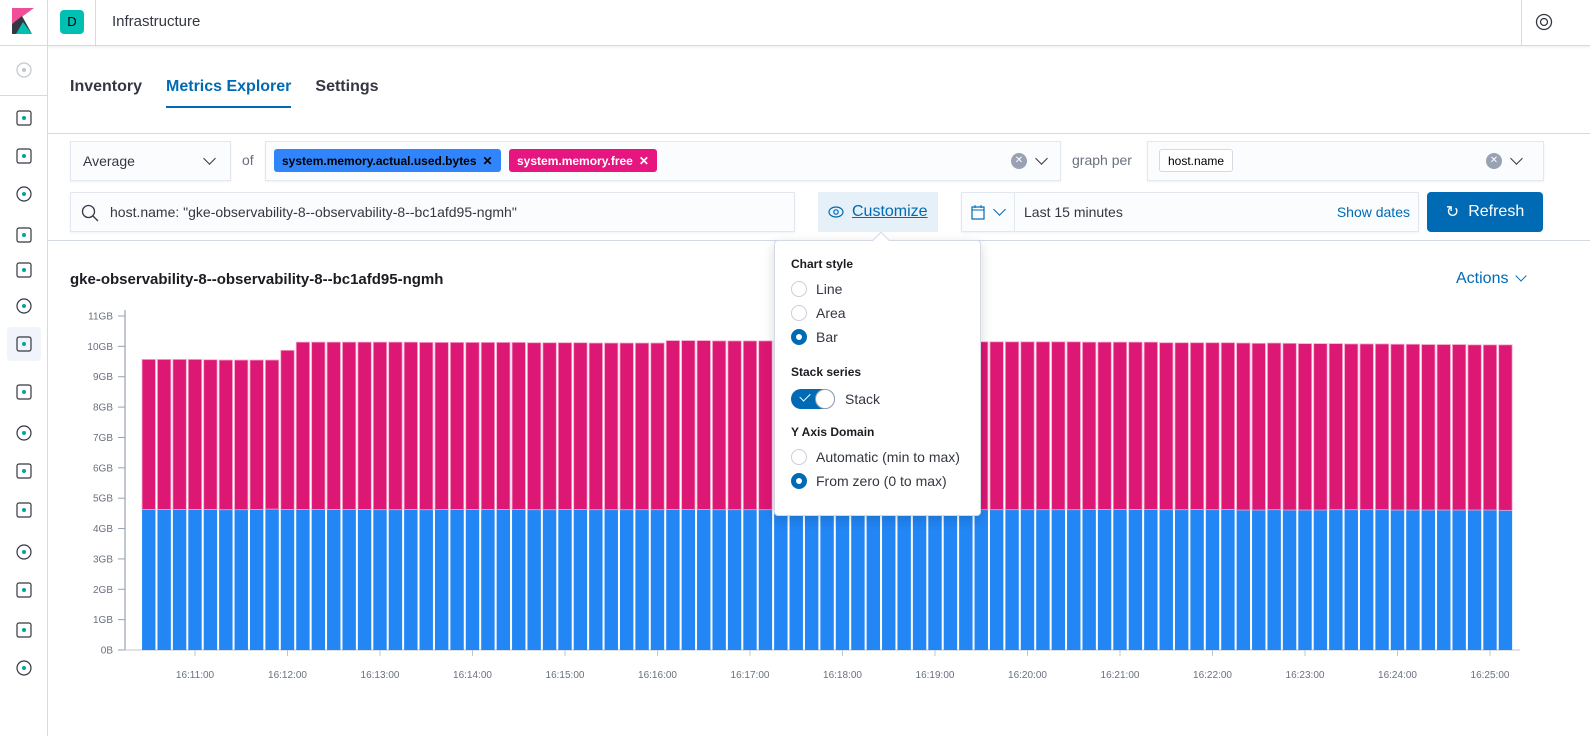  I want to click on y-tick-label: 10GB, so click(100, 347).